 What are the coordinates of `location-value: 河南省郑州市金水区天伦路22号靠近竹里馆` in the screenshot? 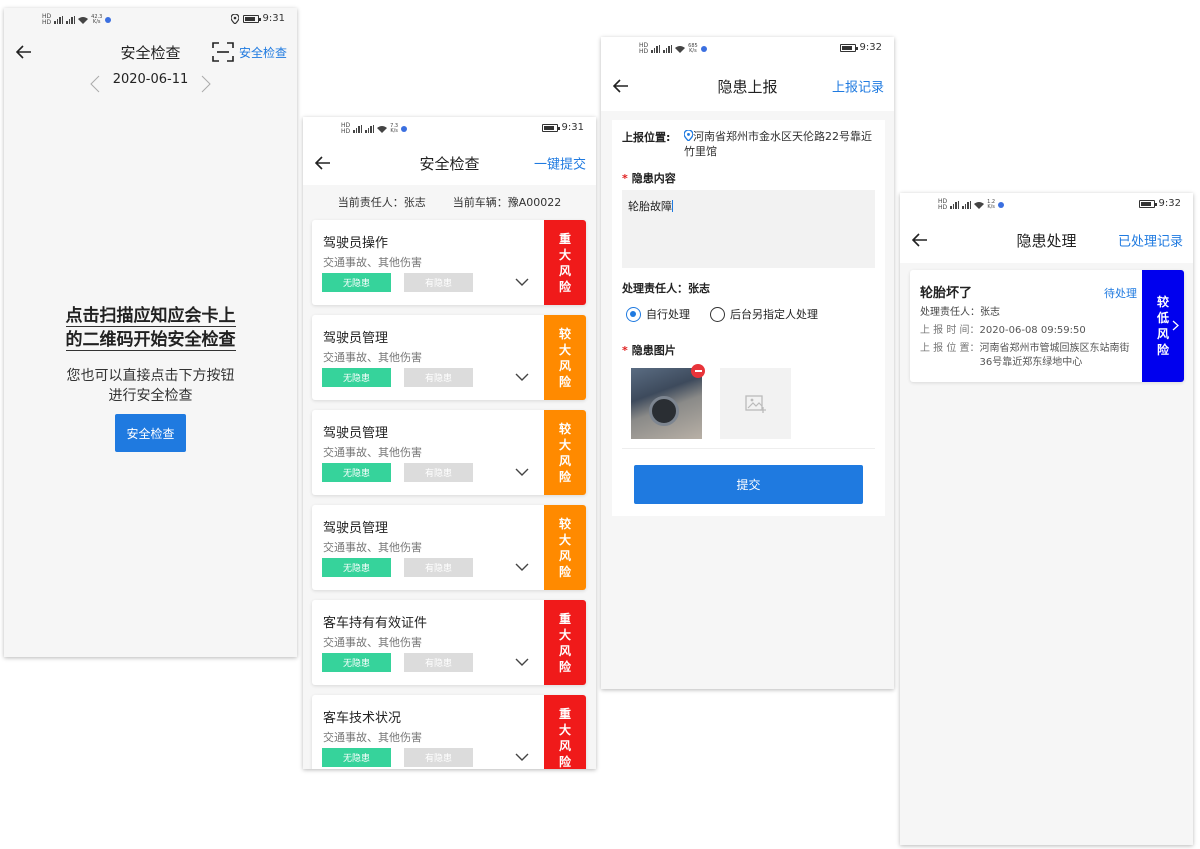 It's located at (777, 143).